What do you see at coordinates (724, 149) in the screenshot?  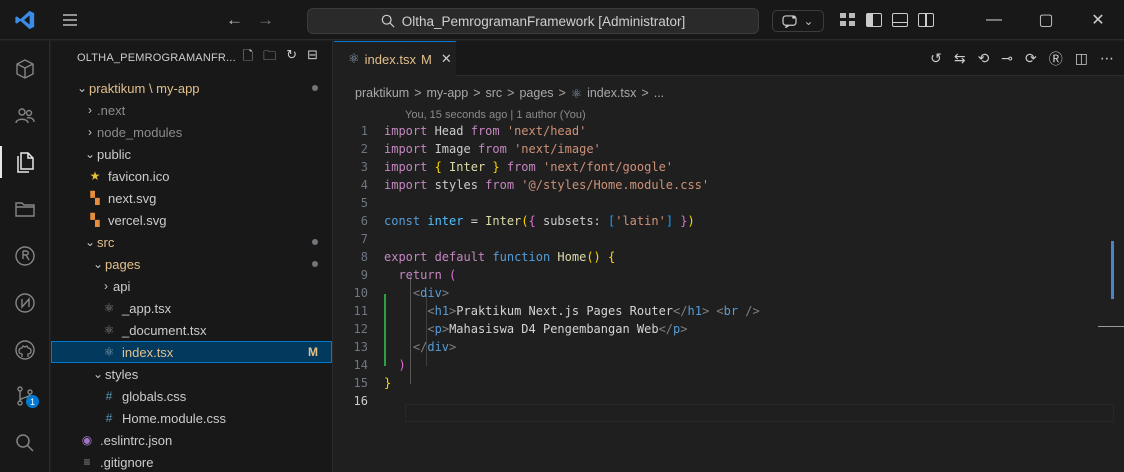 I see `code-line: 2 import Image from 'next/image'` at bounding box center [724, 149].